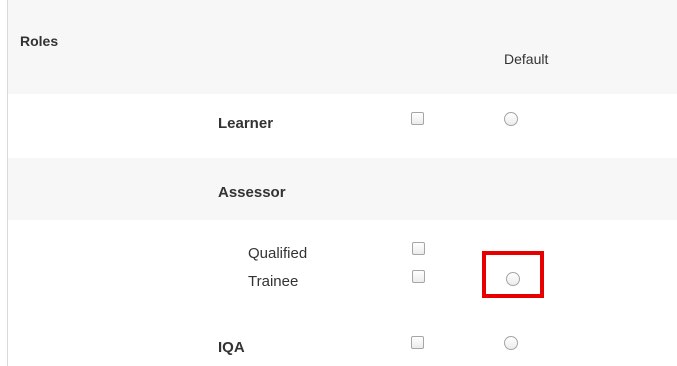 The image size is (677, 366). What do you see at coordinates (273, 281) in the screenshot?
I see `sub-role-label-trainee: Trainee` at bounding box center [273, 281].